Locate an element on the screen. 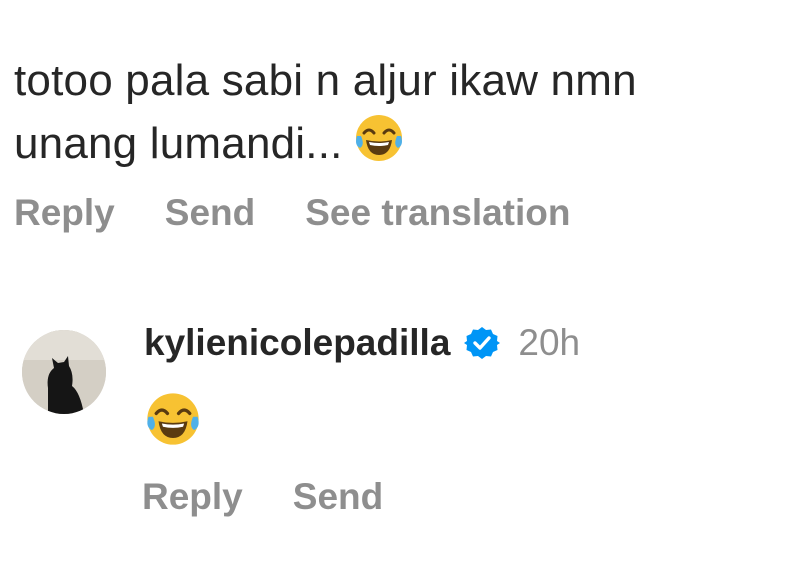 The width and height of the screenshot is (800, 566). comment-text-line1: totoo pala sabi n aljur ikaw nmn is located at coordinates (325, 80).